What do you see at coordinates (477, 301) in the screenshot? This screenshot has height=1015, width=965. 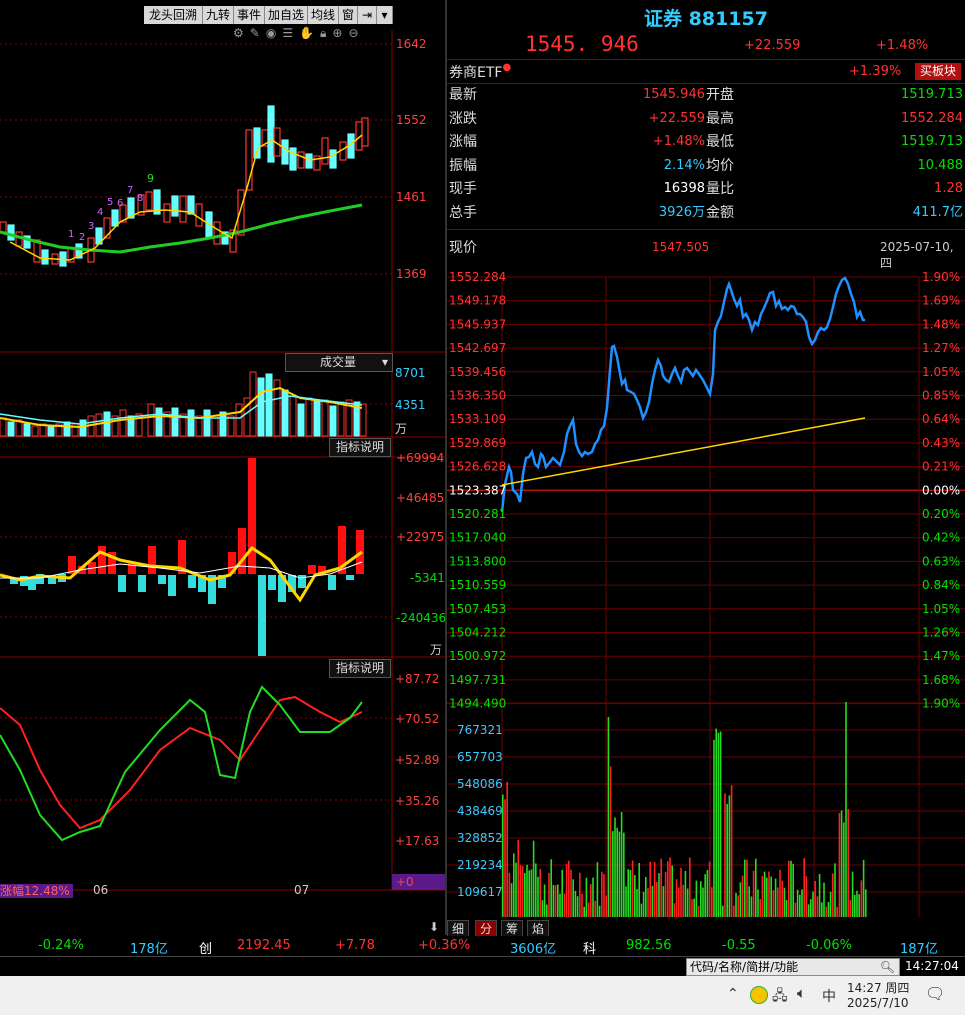 I see `price-axis-tick: 1549.178` at bounding box center [477, 301].